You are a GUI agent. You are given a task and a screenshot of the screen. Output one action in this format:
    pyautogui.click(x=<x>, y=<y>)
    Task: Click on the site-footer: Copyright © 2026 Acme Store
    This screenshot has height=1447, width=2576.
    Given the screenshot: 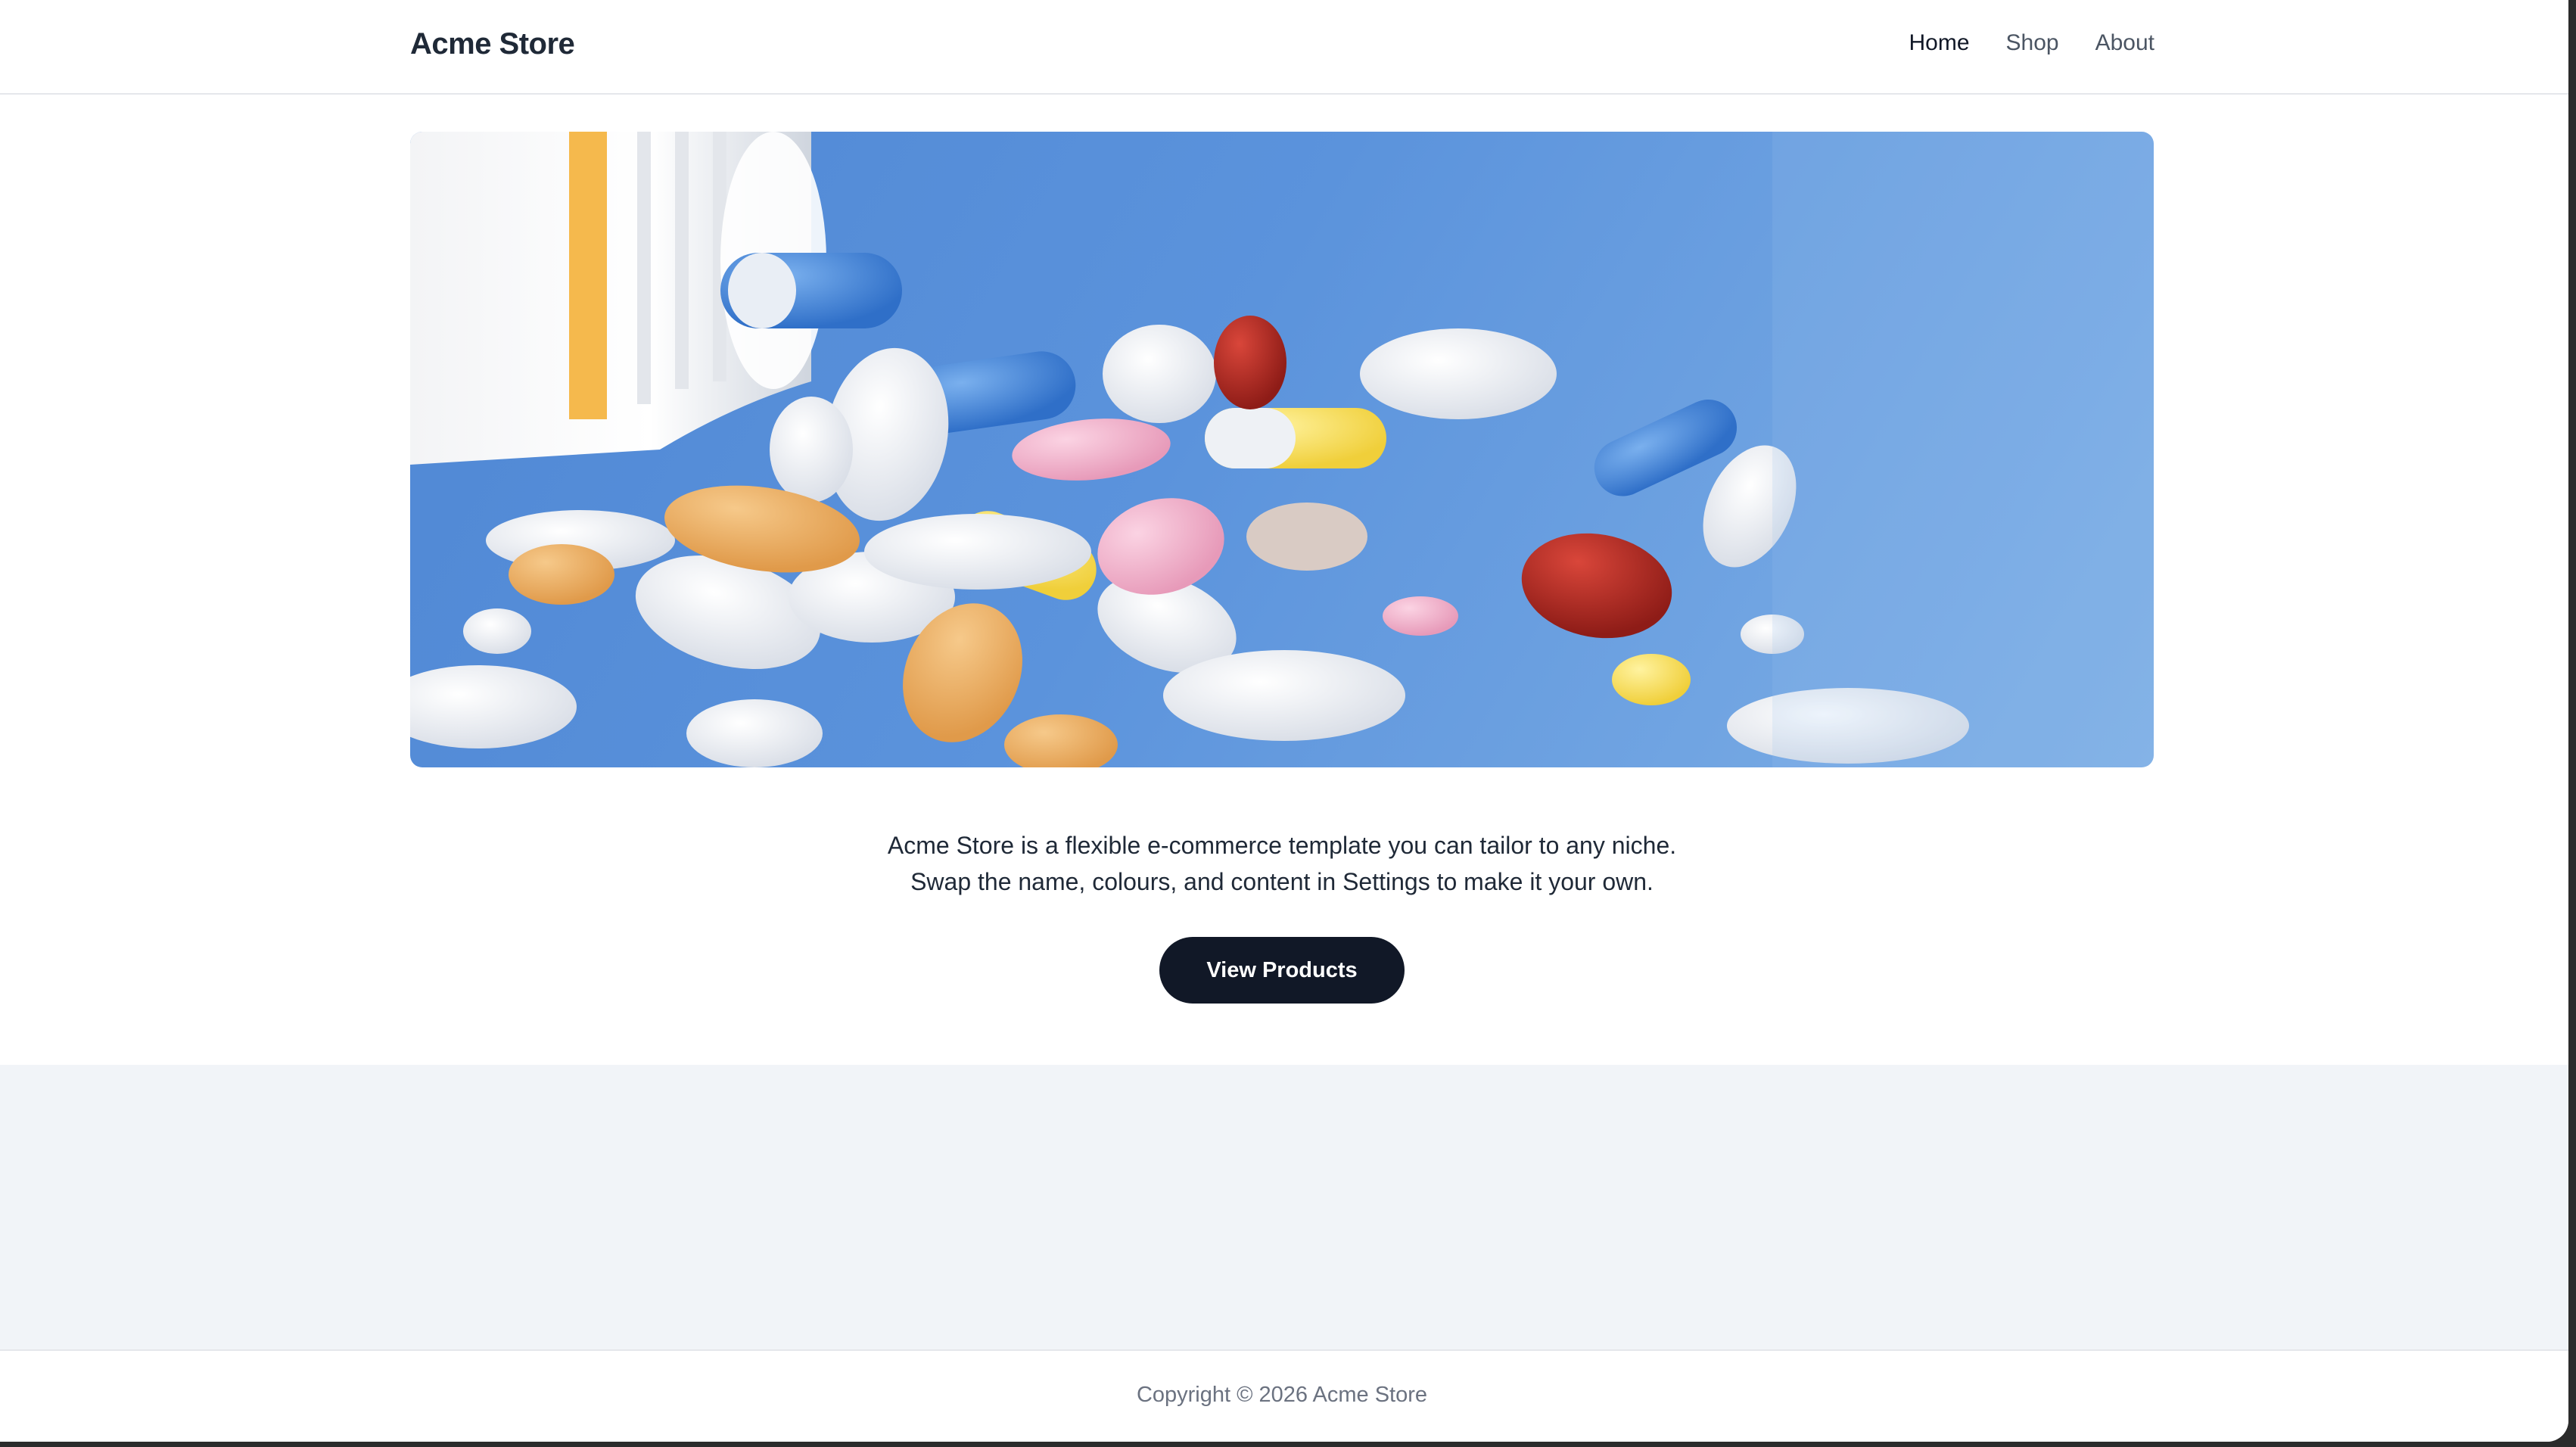 What is the action you would take?
    pyautogui.click(x=1284, y=1395)
    